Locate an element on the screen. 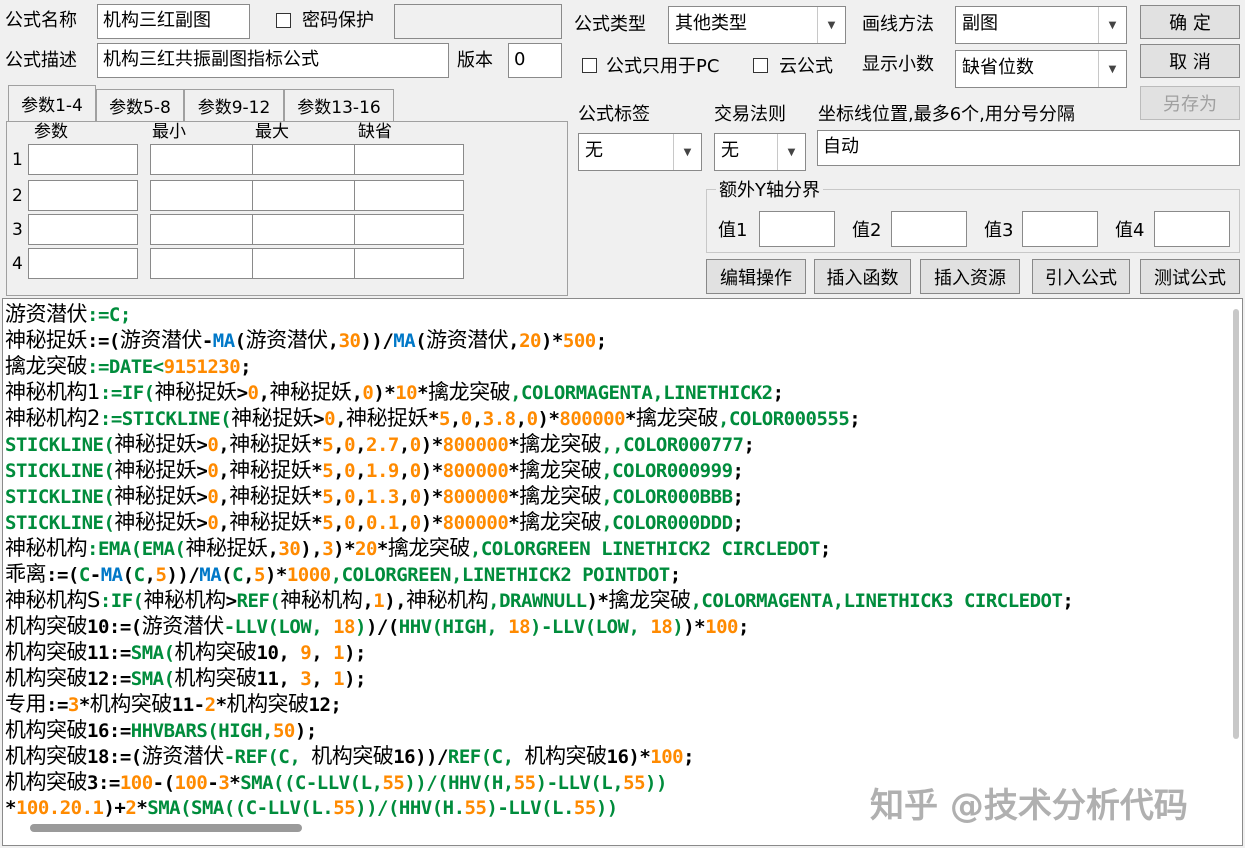 The image size is (1245, 848). draw-method-select: 副图 ▼ is located at coordinates (1041, 25).